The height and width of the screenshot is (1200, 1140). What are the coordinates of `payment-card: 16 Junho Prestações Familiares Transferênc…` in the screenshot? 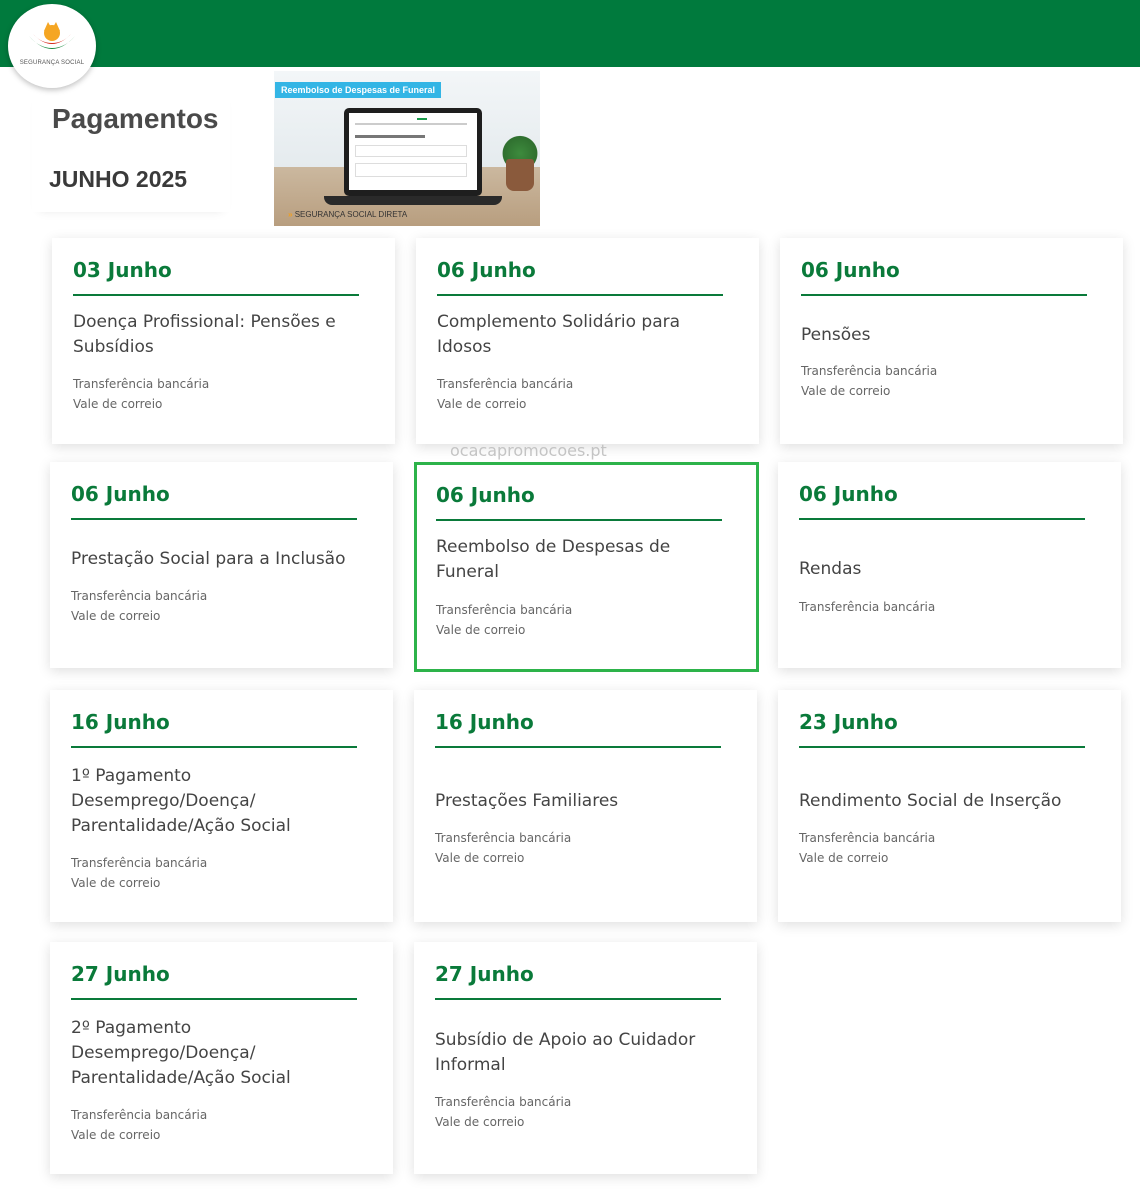 It's located at (585, 806).